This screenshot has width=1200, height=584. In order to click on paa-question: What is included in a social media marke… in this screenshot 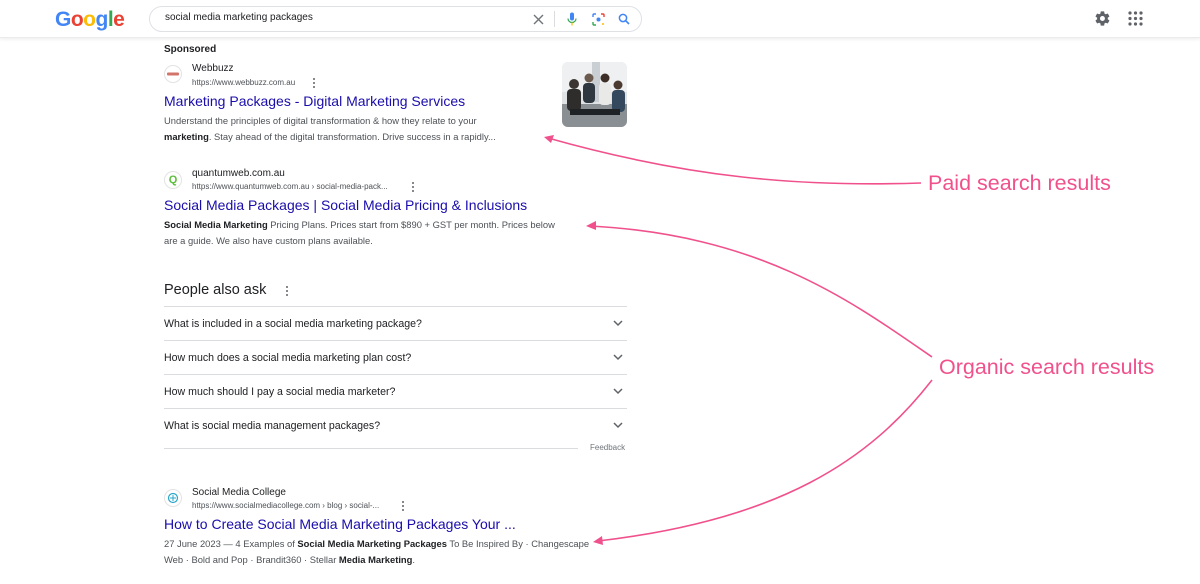, I will do `click(395, 323)`.